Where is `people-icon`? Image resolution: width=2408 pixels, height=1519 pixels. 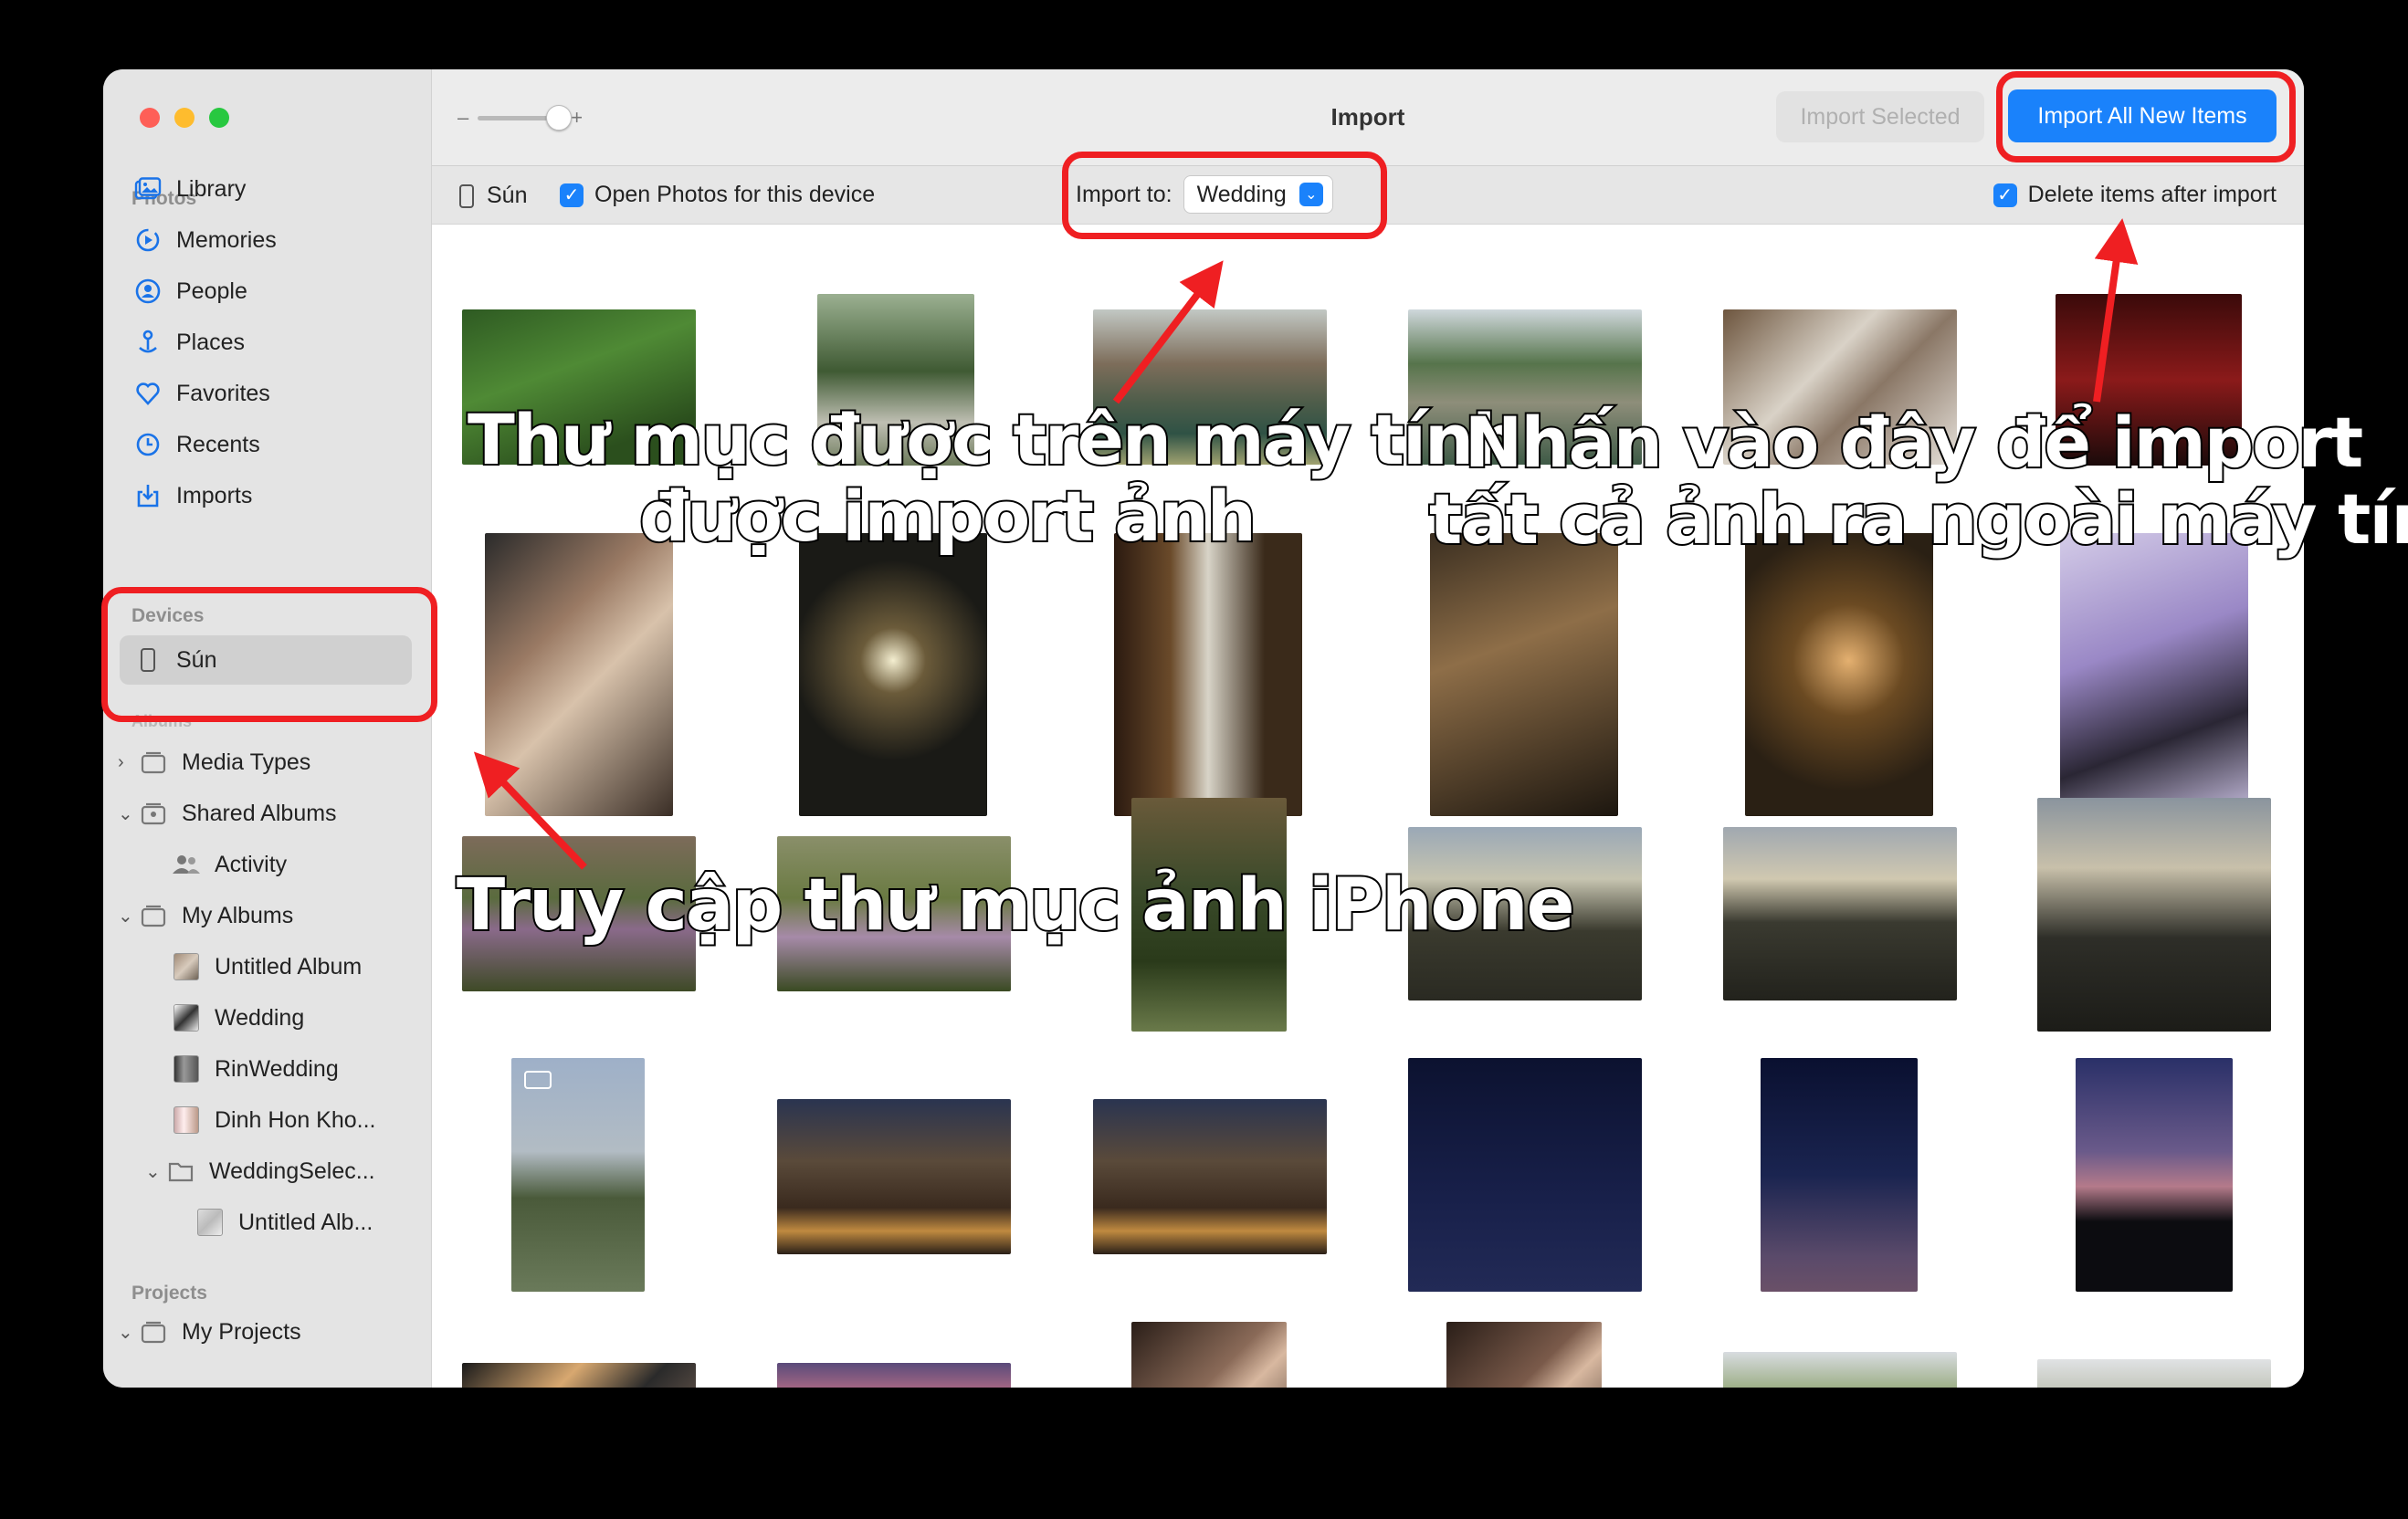
people-icon is located at coordinates (147, 291).